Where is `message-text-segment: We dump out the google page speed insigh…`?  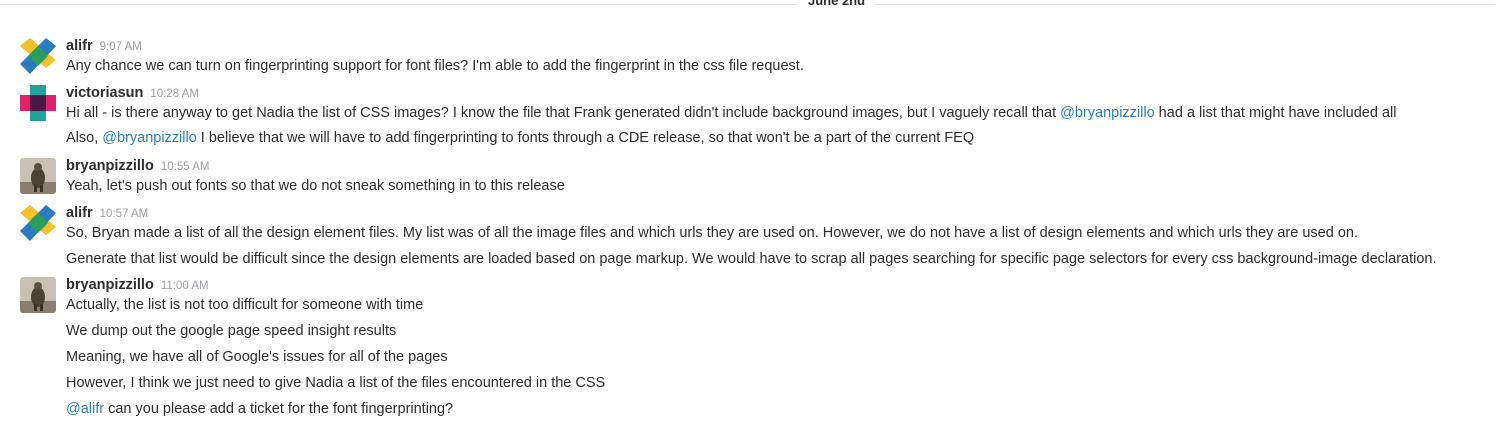
message-text-segment: We dump out the google page speed insigh… is located at coordinates (231, 331).